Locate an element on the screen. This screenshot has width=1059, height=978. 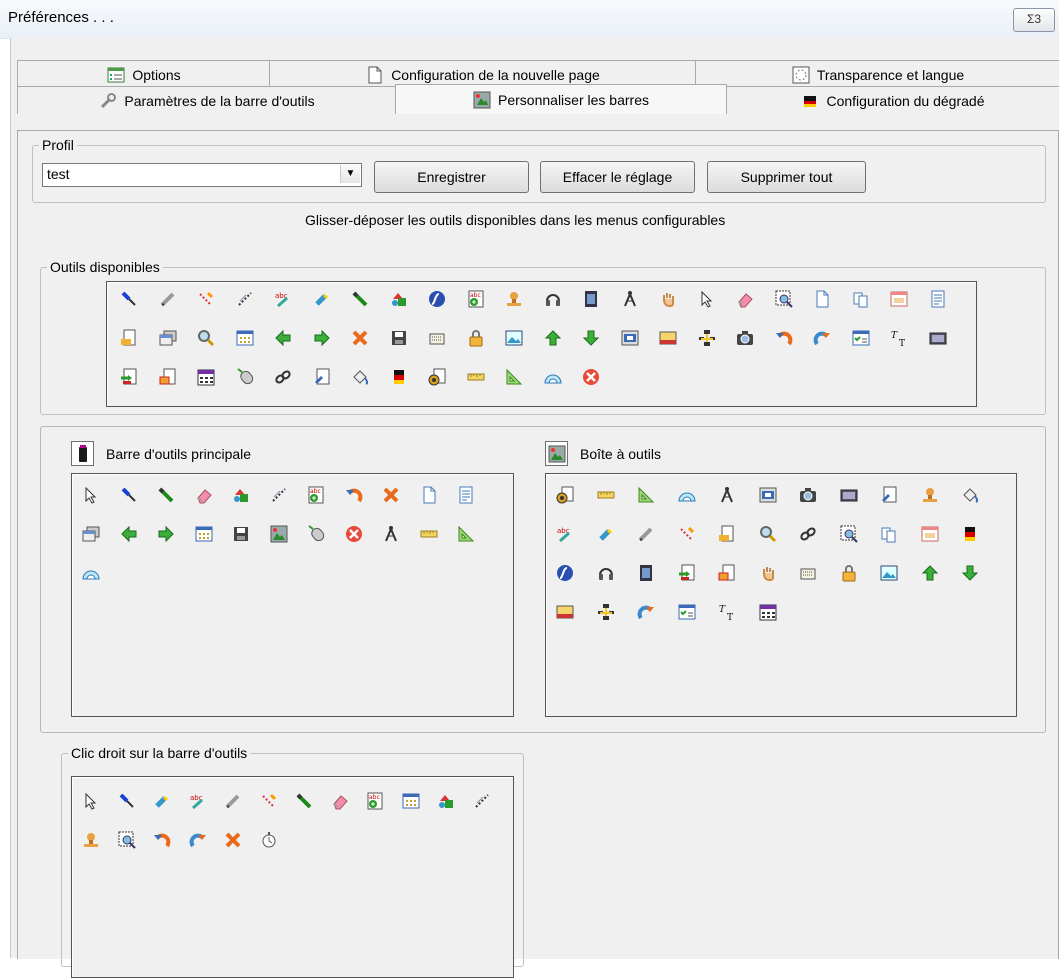
magnifier-icon is located at coordinates (206, 338).